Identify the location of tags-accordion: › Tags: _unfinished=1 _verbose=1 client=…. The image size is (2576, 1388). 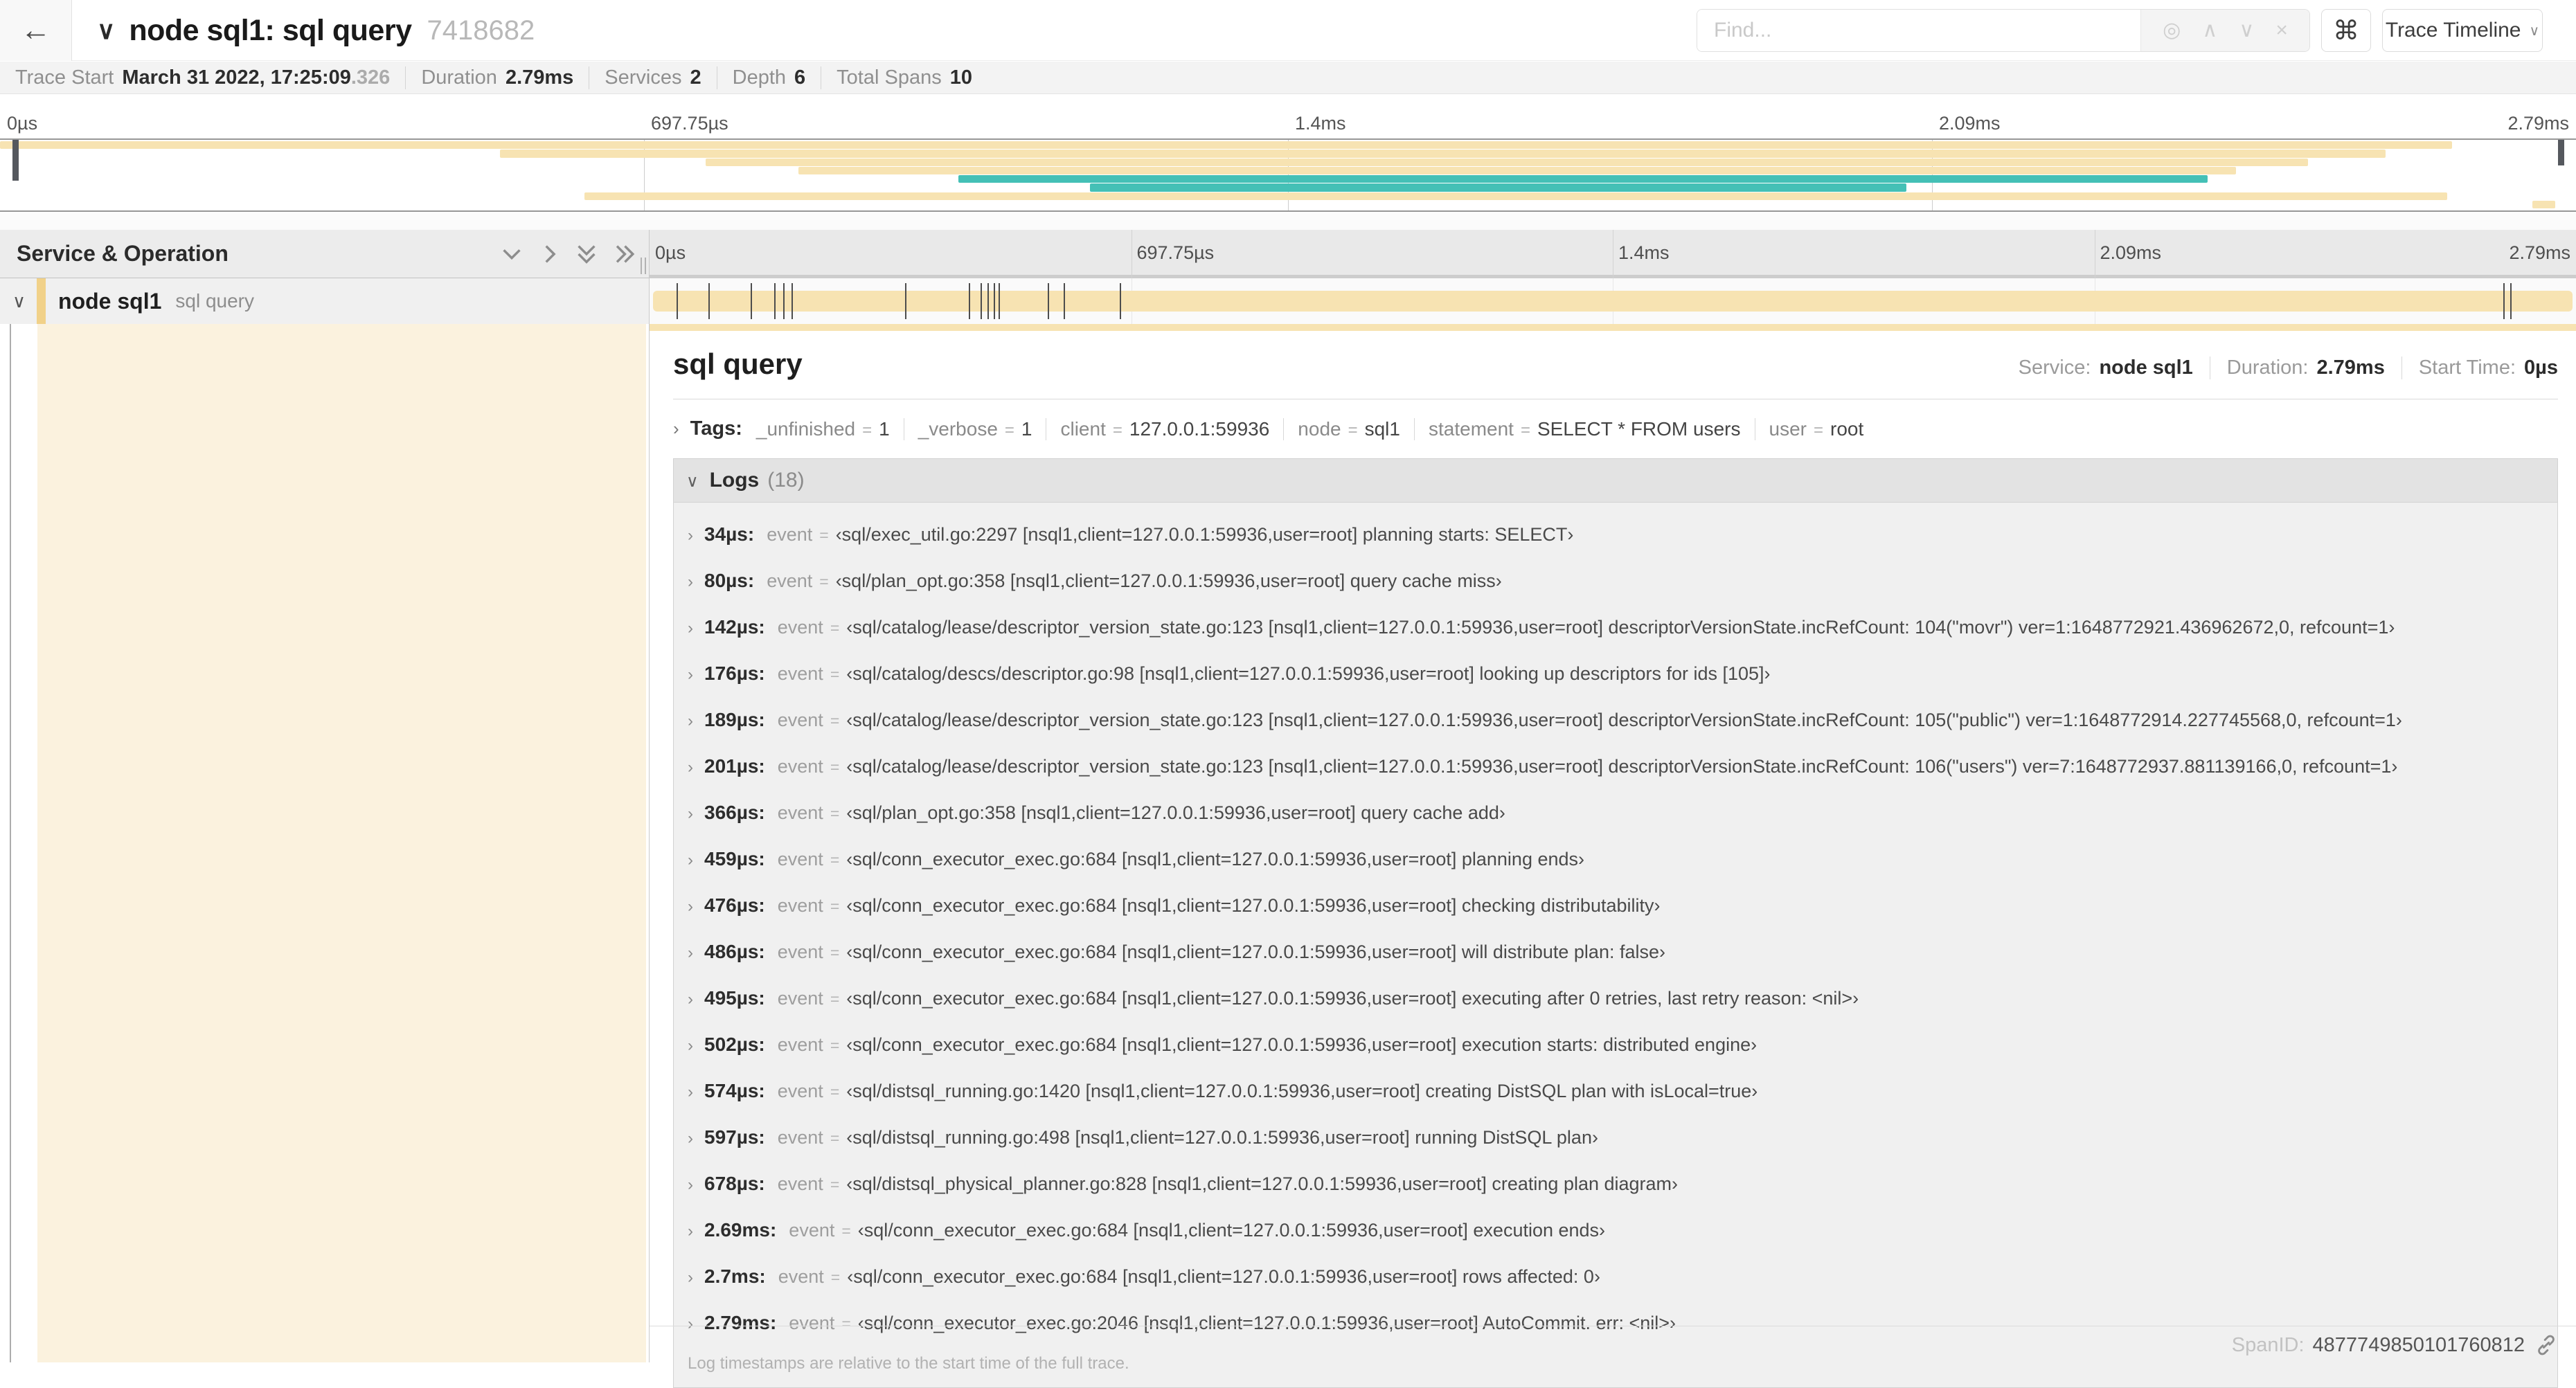
(1615, 428).